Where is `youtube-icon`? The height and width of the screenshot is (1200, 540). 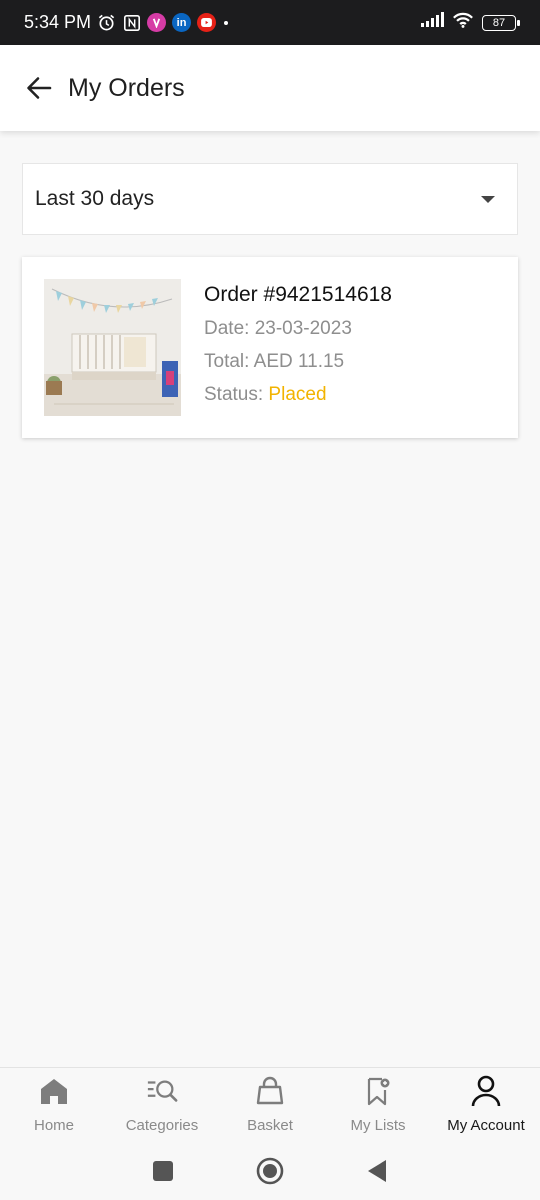
youtube-icon is located at coordinates (207, 22).